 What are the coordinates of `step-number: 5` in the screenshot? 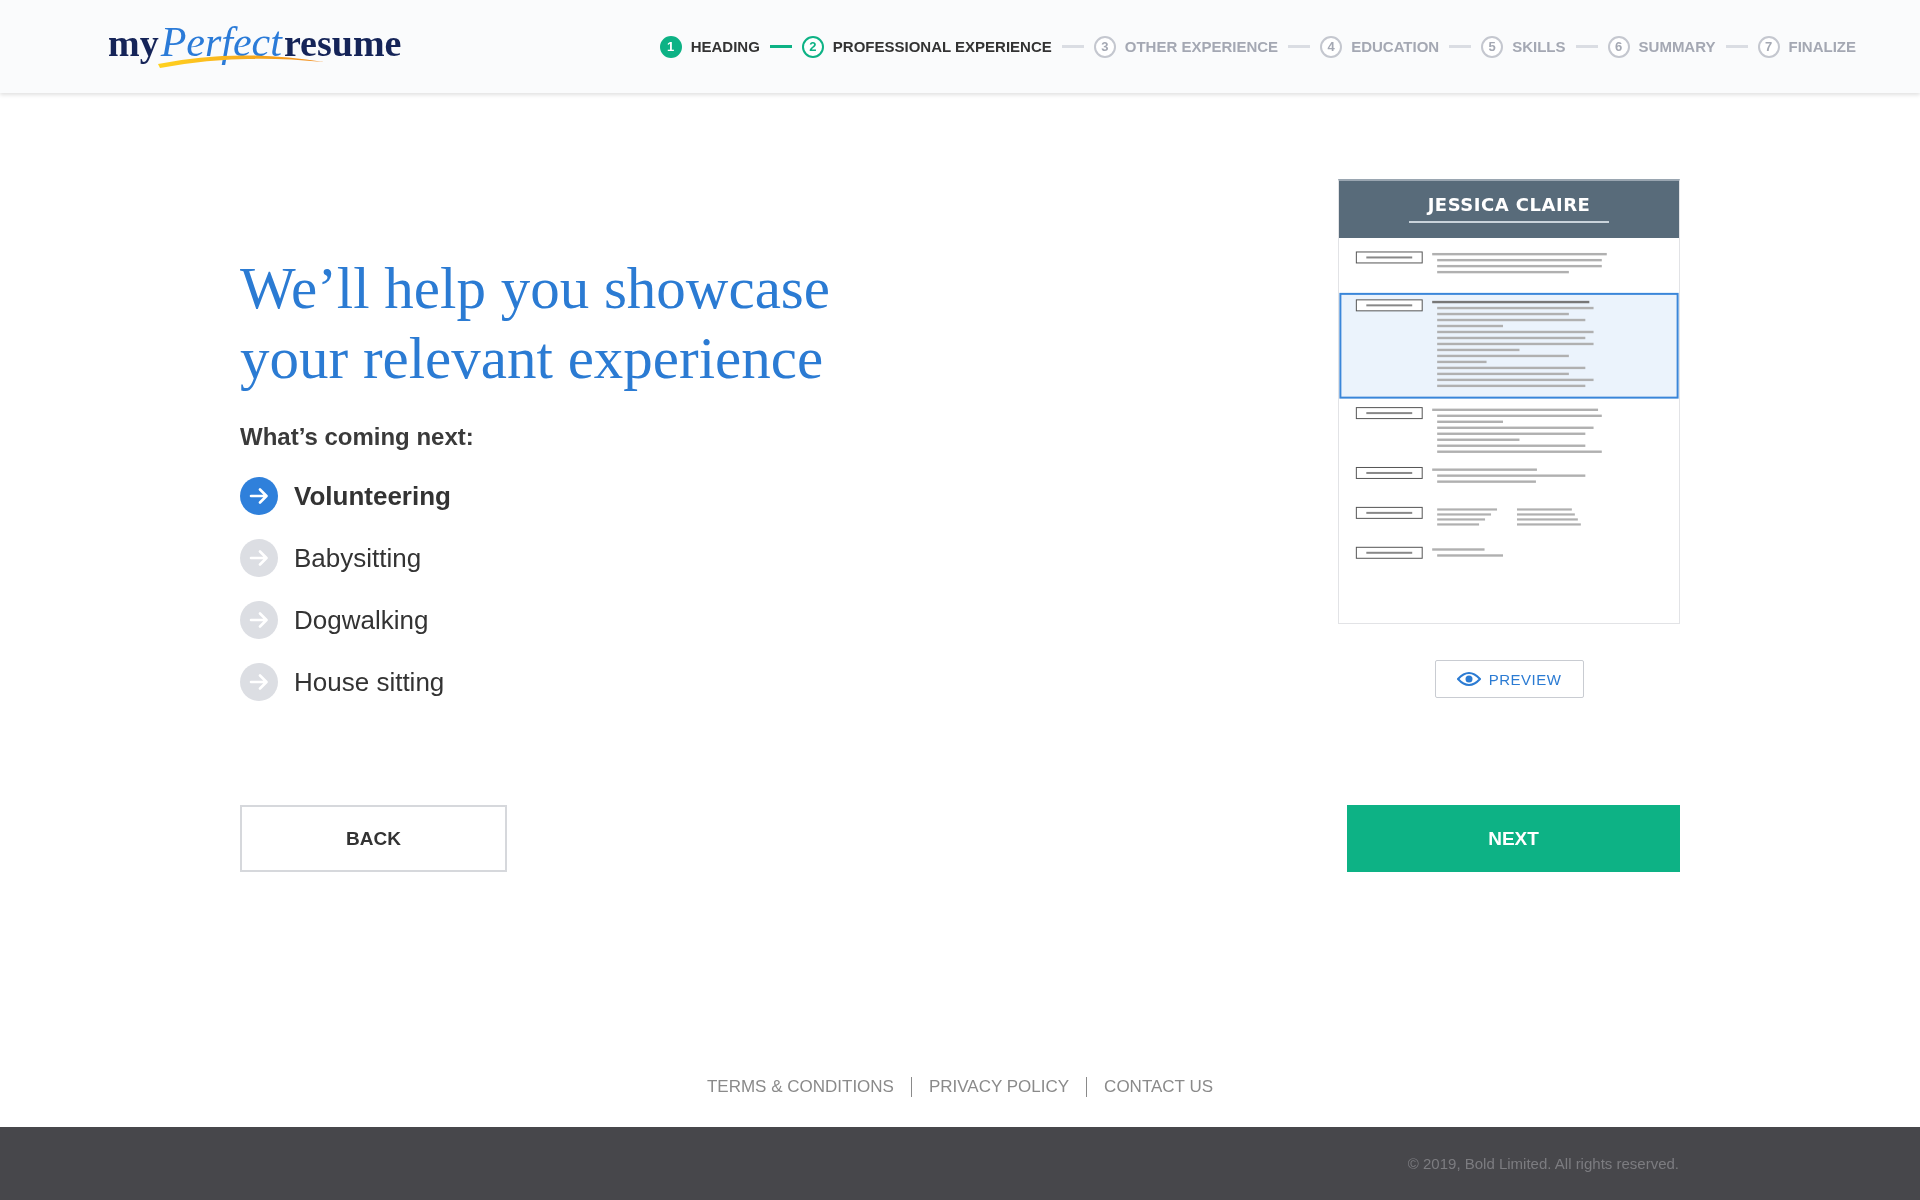 It's located at (1492, 46).